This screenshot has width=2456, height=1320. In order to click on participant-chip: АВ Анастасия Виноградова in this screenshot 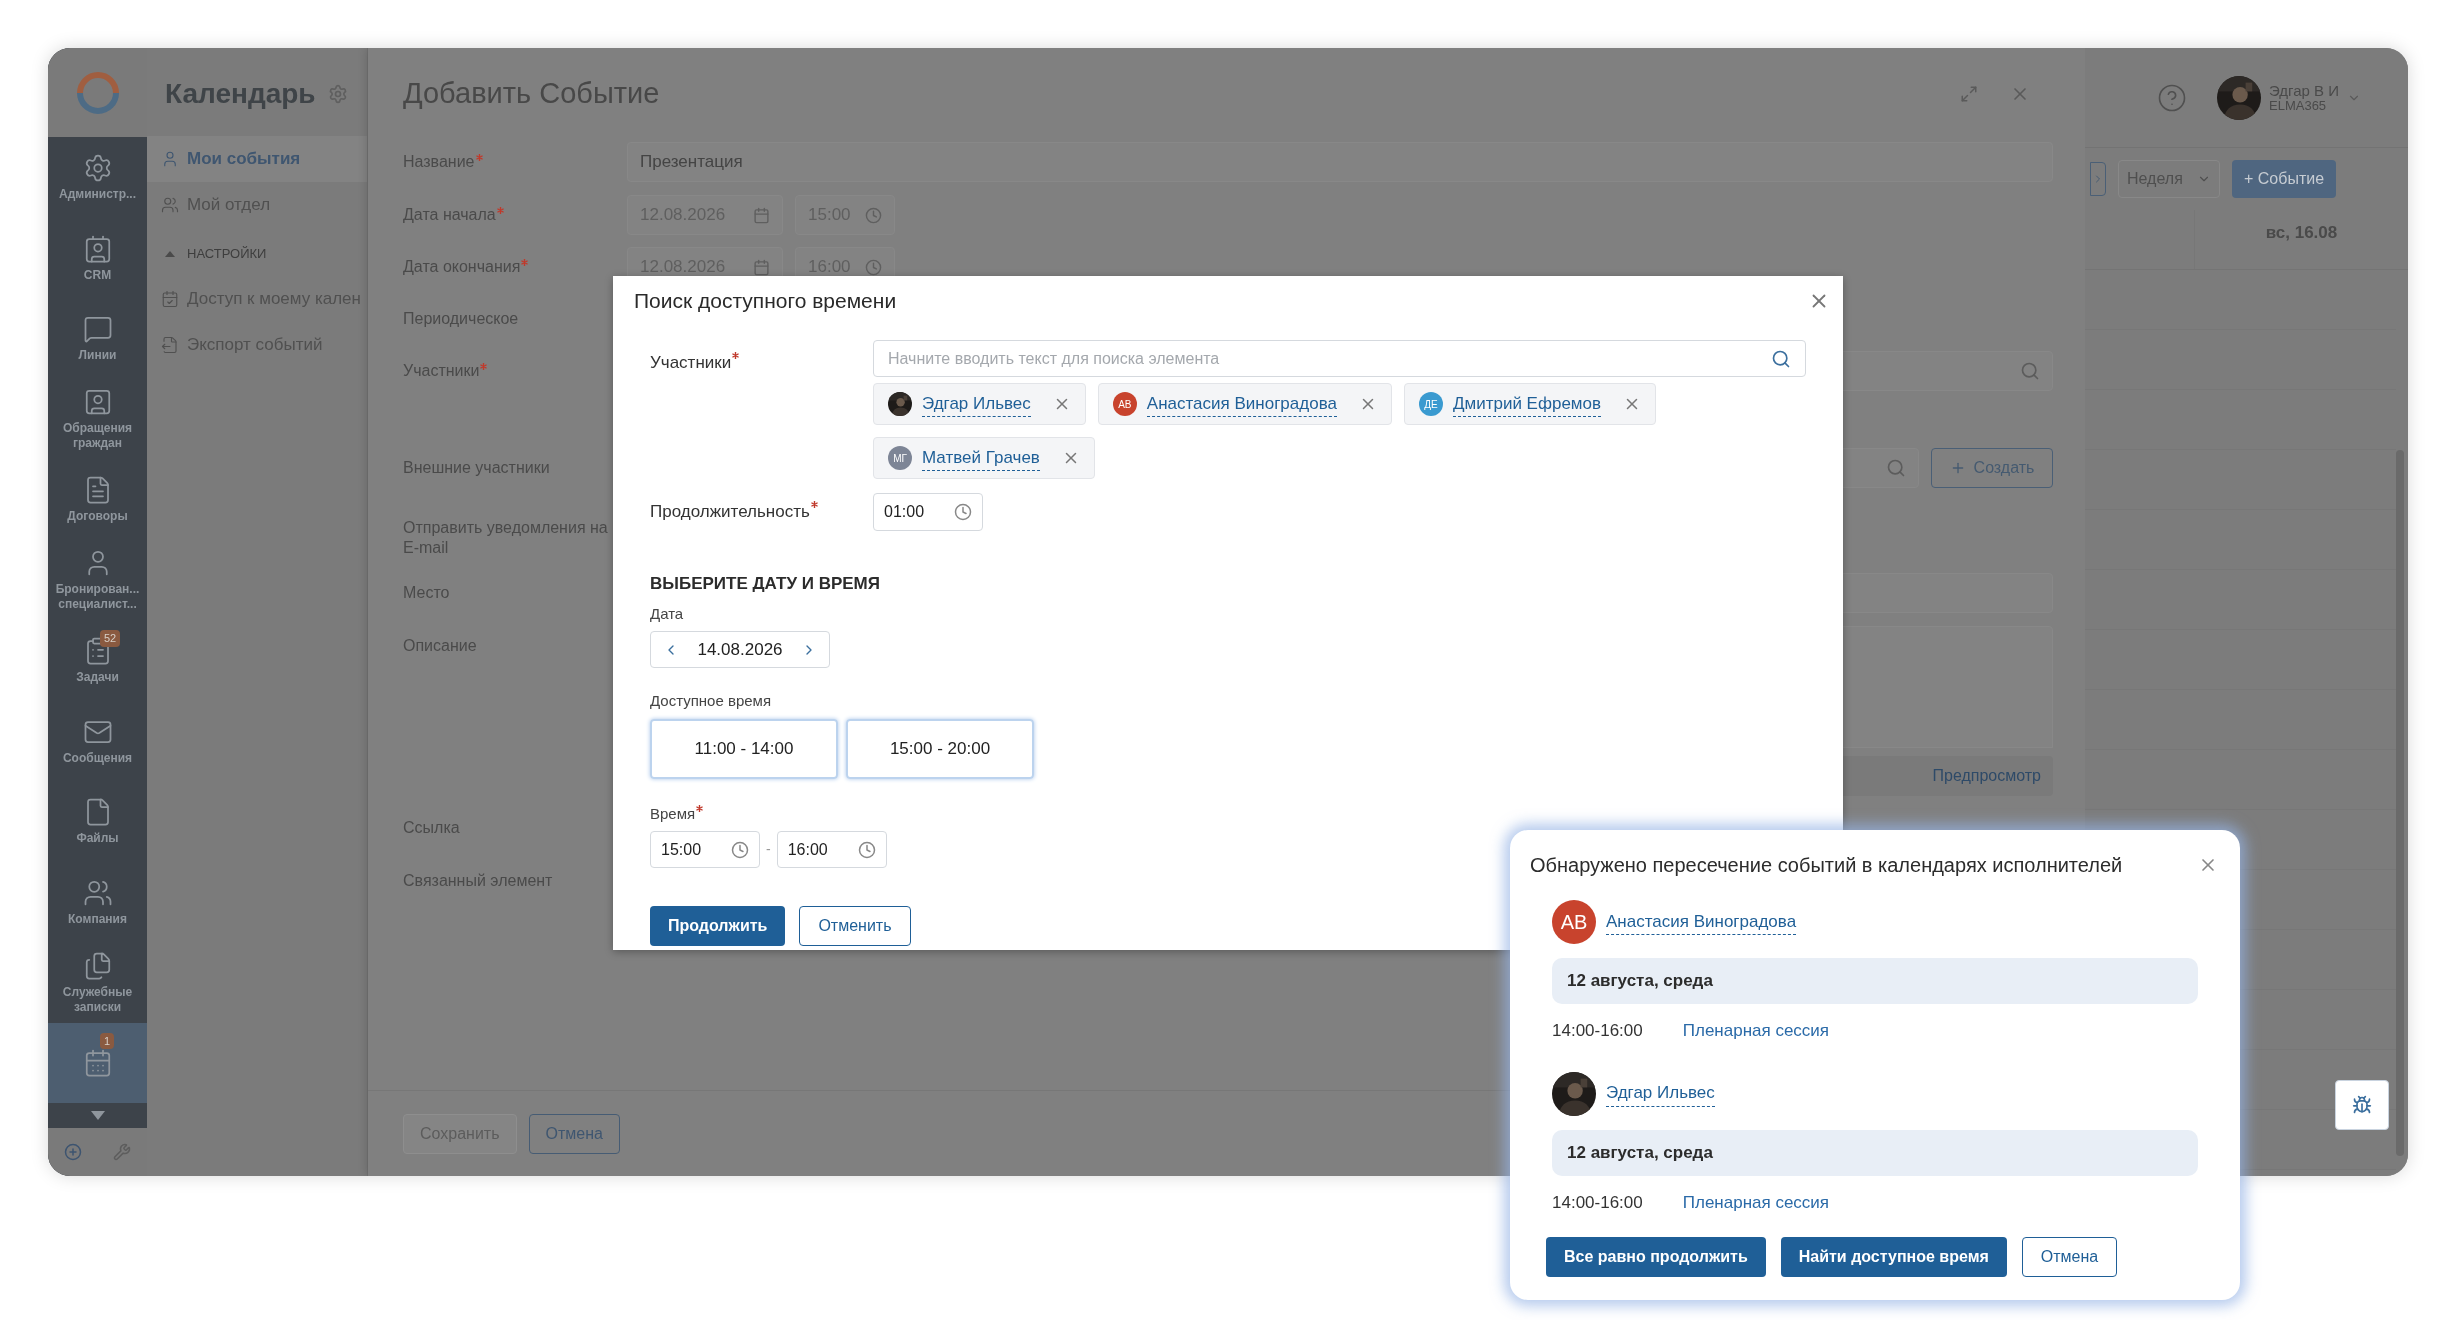, I will do `click(1244, 404)`.